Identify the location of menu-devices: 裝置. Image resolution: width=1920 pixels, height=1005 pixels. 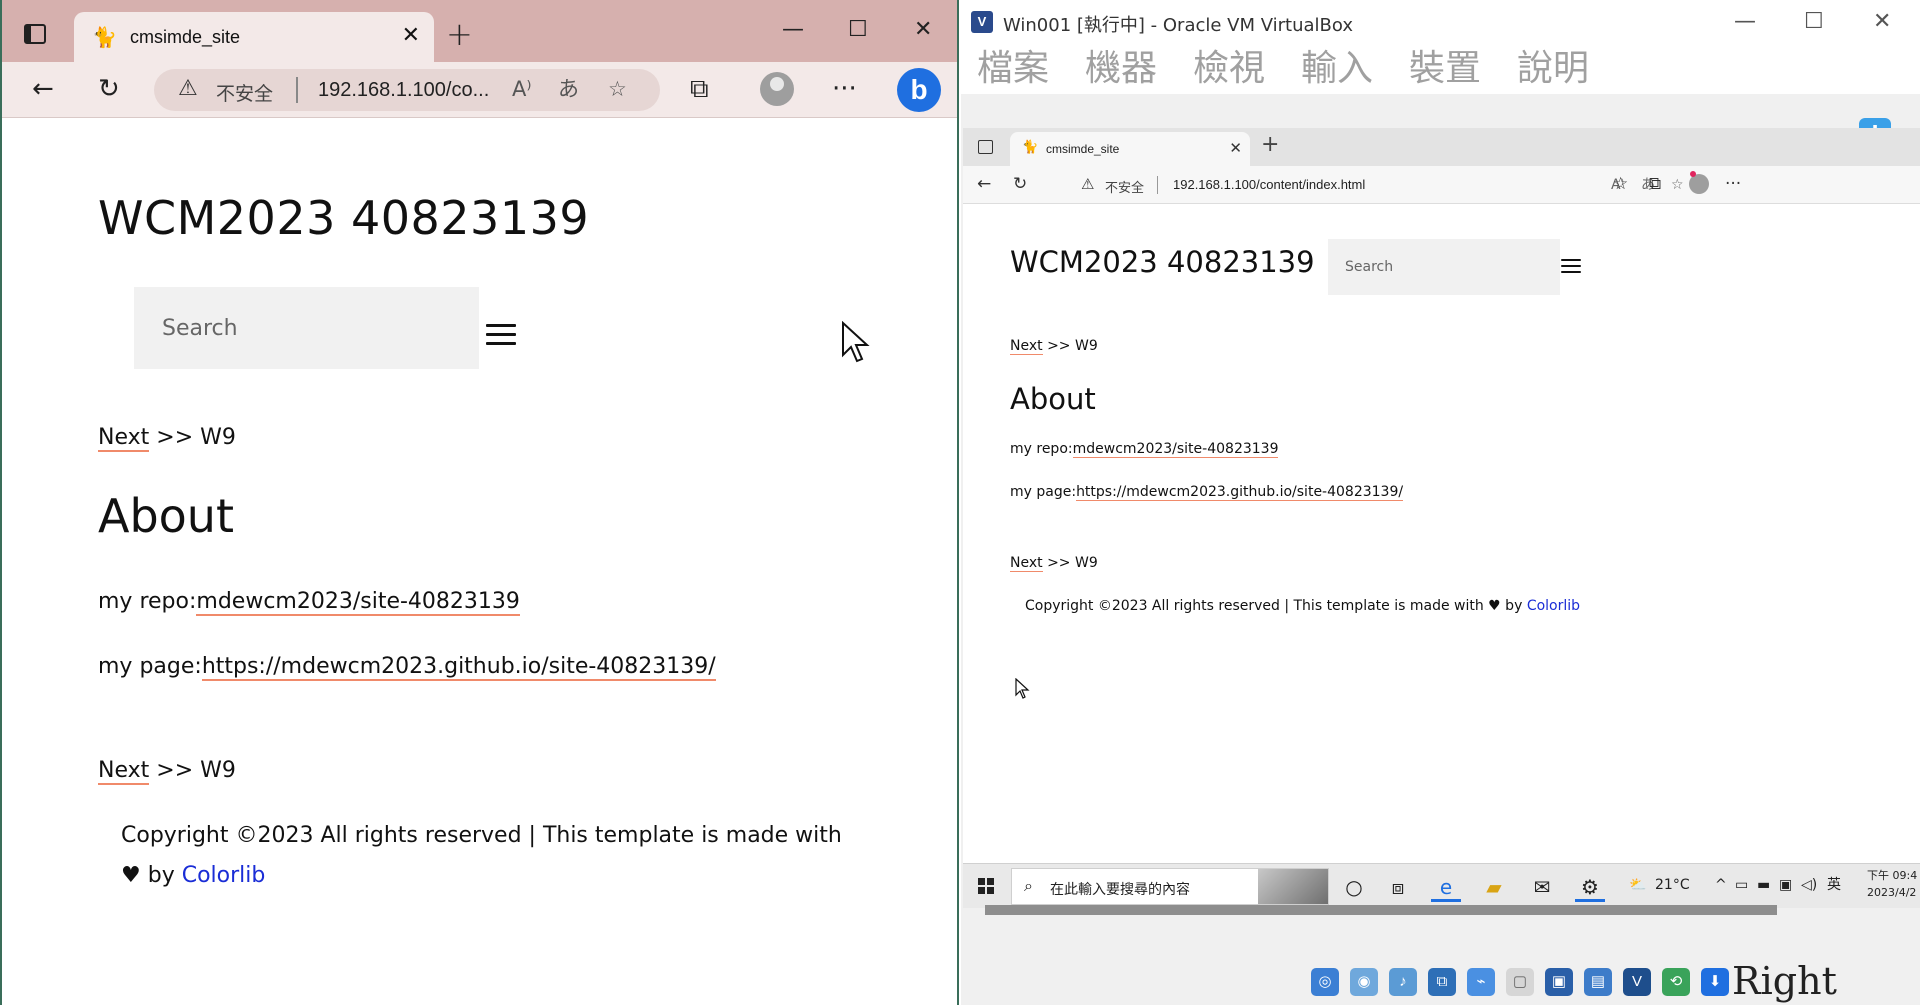
(1445, 69).